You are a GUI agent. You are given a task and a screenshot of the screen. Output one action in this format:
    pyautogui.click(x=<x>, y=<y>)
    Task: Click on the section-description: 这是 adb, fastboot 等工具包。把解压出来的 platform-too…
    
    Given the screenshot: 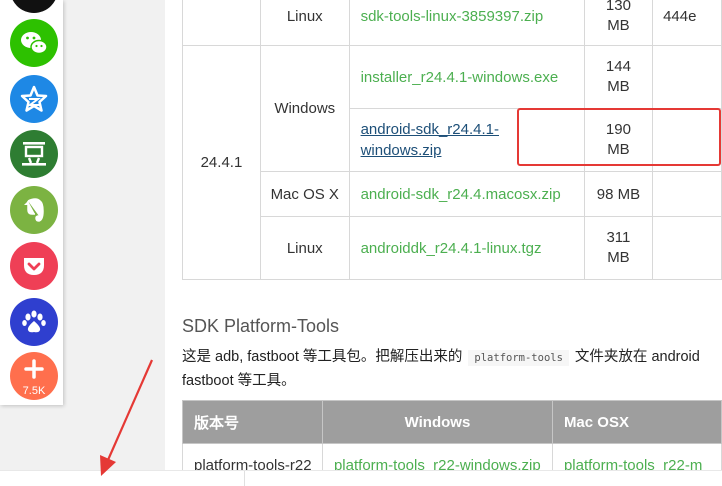 What is the action you would take?
    pyautogui.click(x=441, y=369)
    